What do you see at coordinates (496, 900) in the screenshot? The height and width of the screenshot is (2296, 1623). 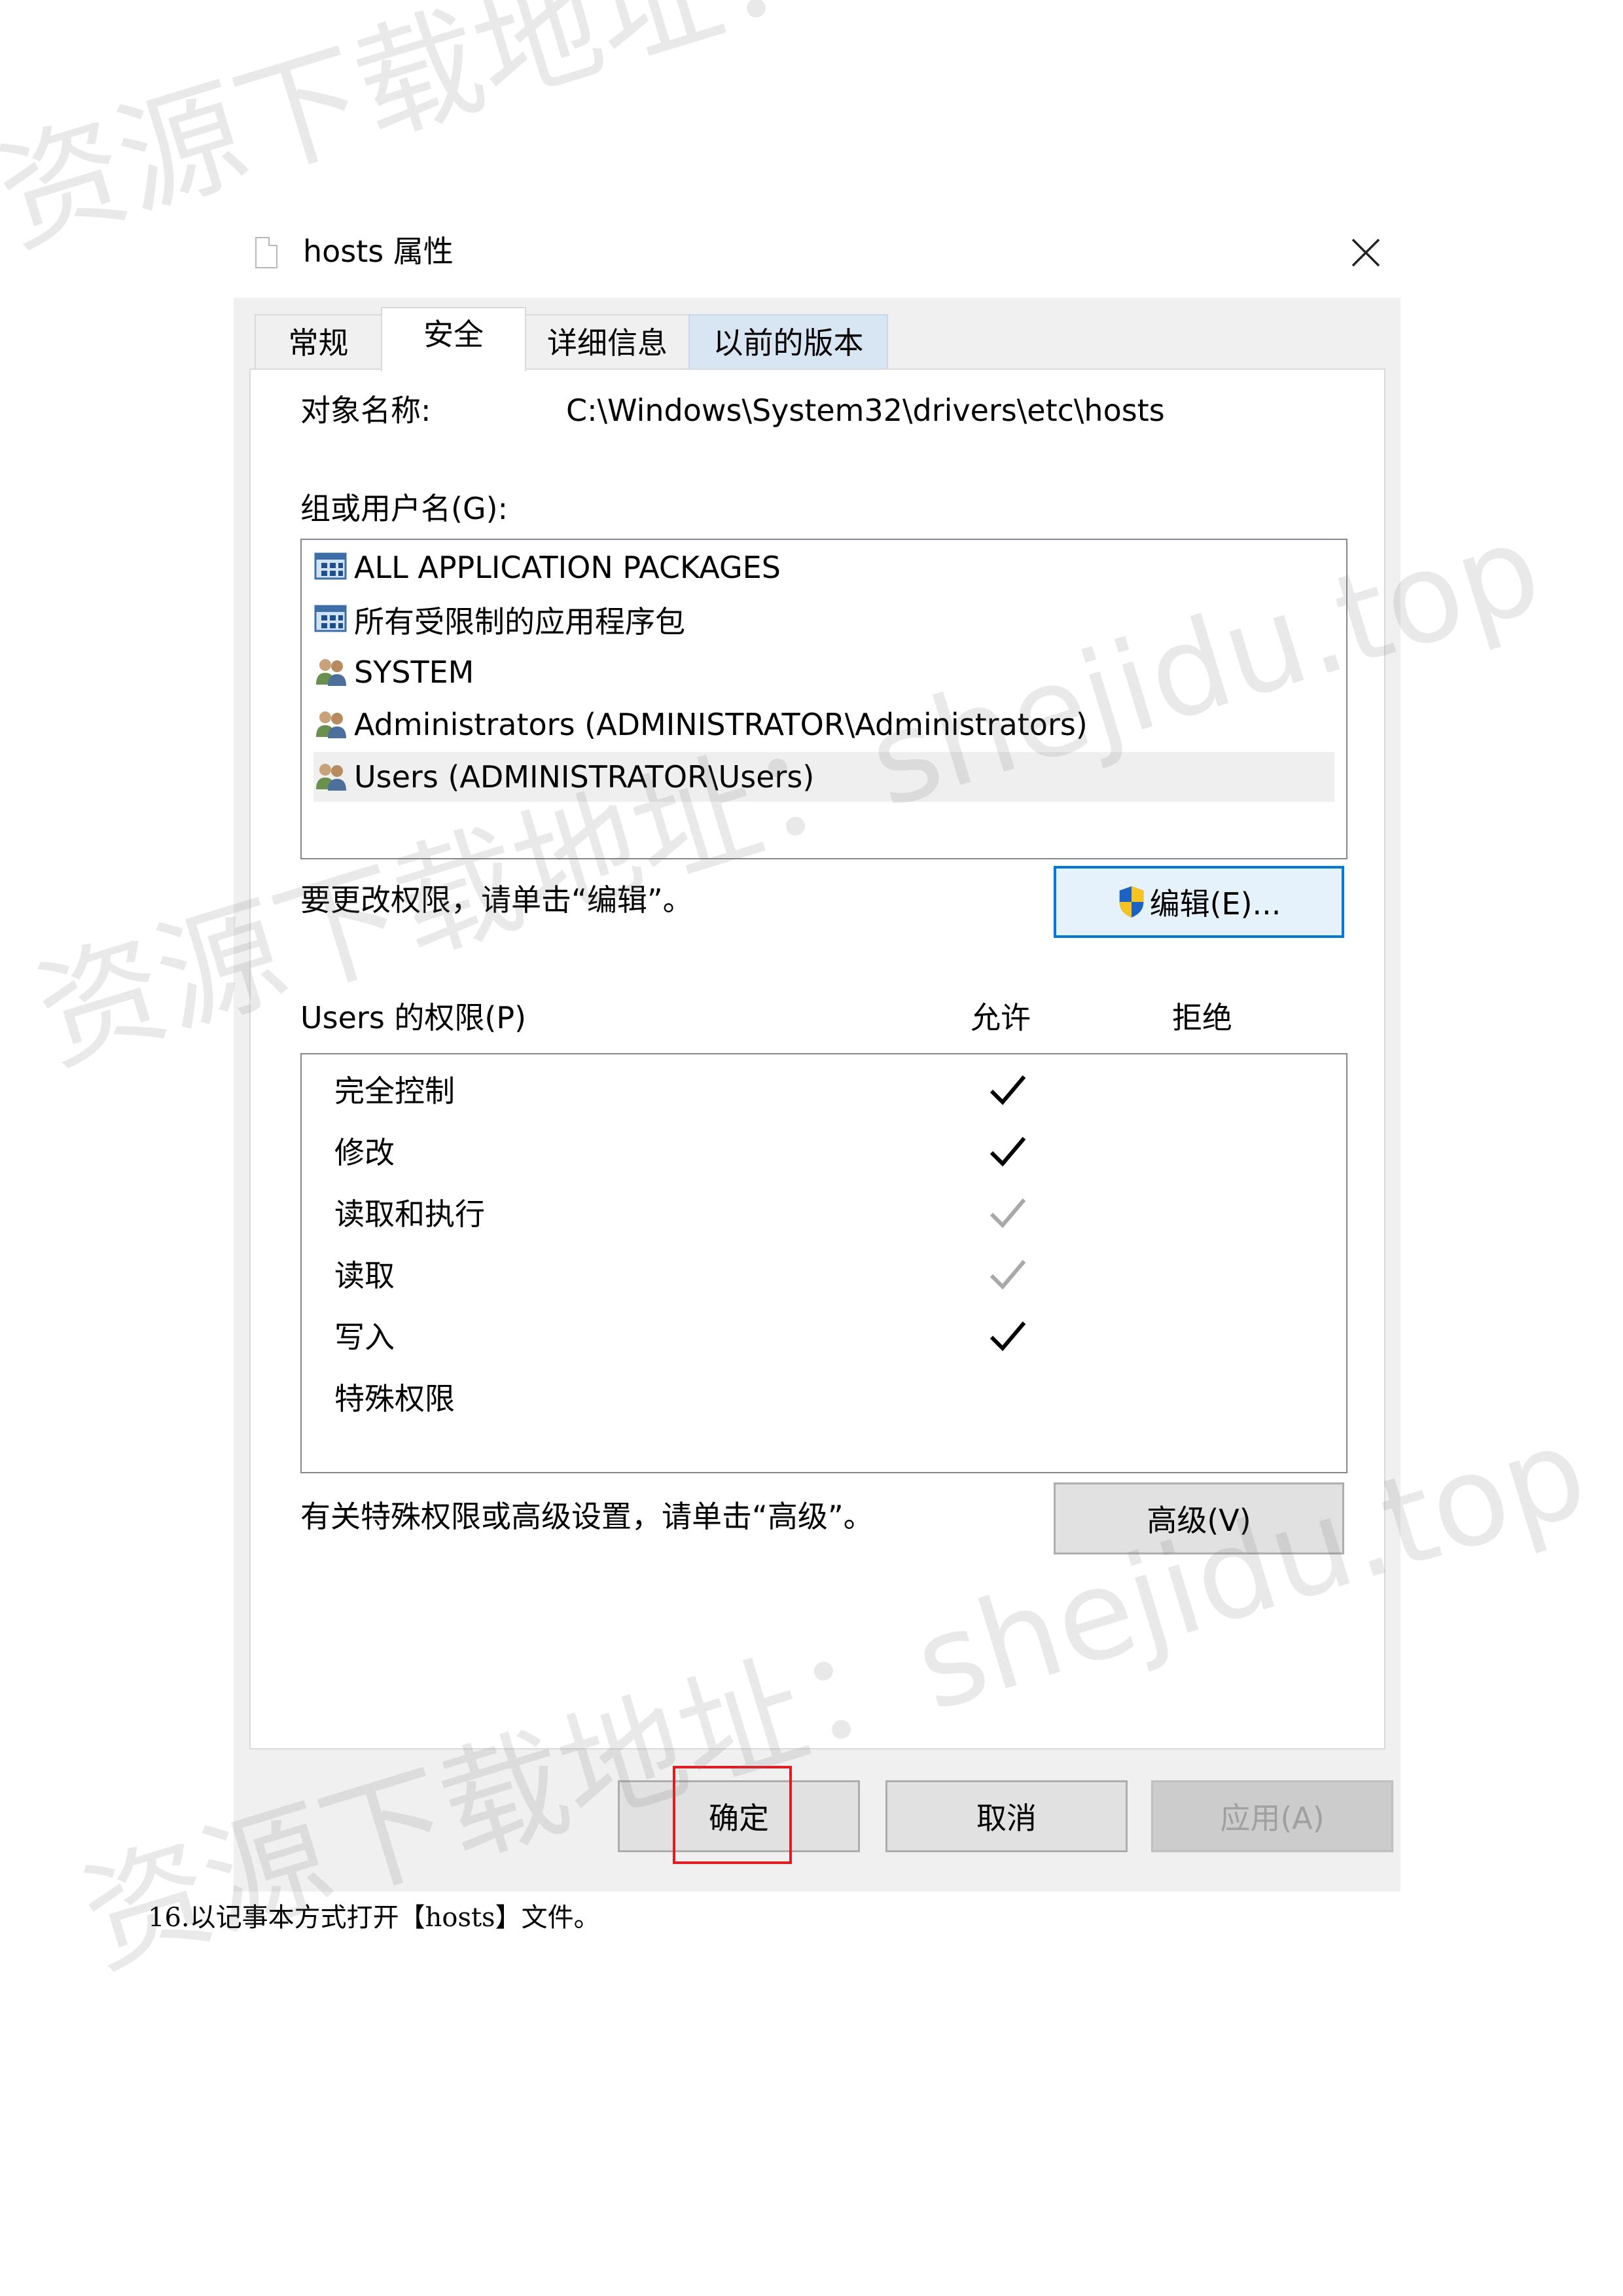 I see `change-hint: 要更改权限，请单击“编辑”。` at bounding box center [496, 900].